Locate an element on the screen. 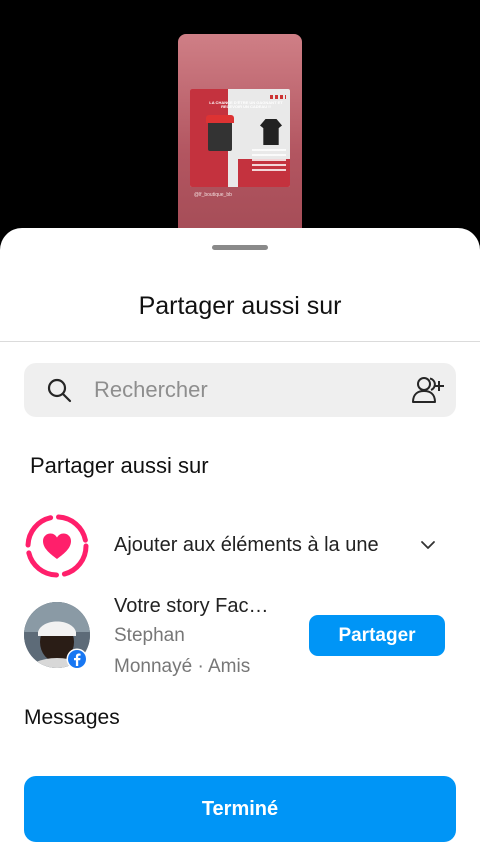  messages-heading: Messages is located at coordinates (72, 717).